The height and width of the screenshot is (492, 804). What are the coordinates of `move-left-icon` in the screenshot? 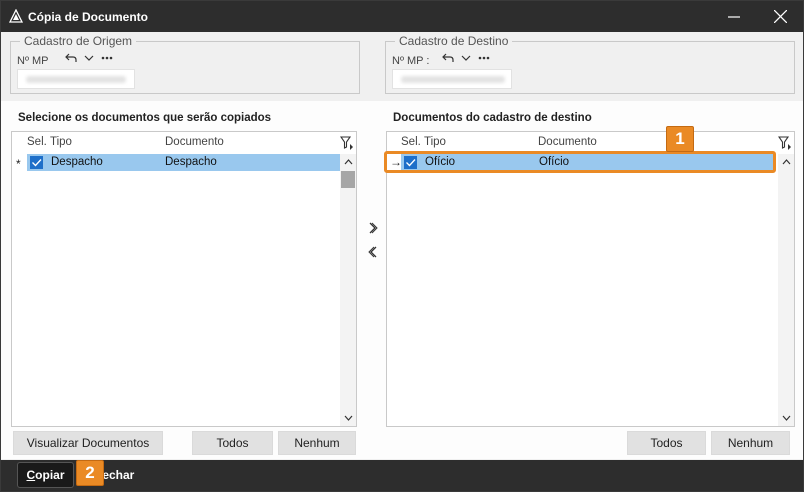 It's located at (372, 252).